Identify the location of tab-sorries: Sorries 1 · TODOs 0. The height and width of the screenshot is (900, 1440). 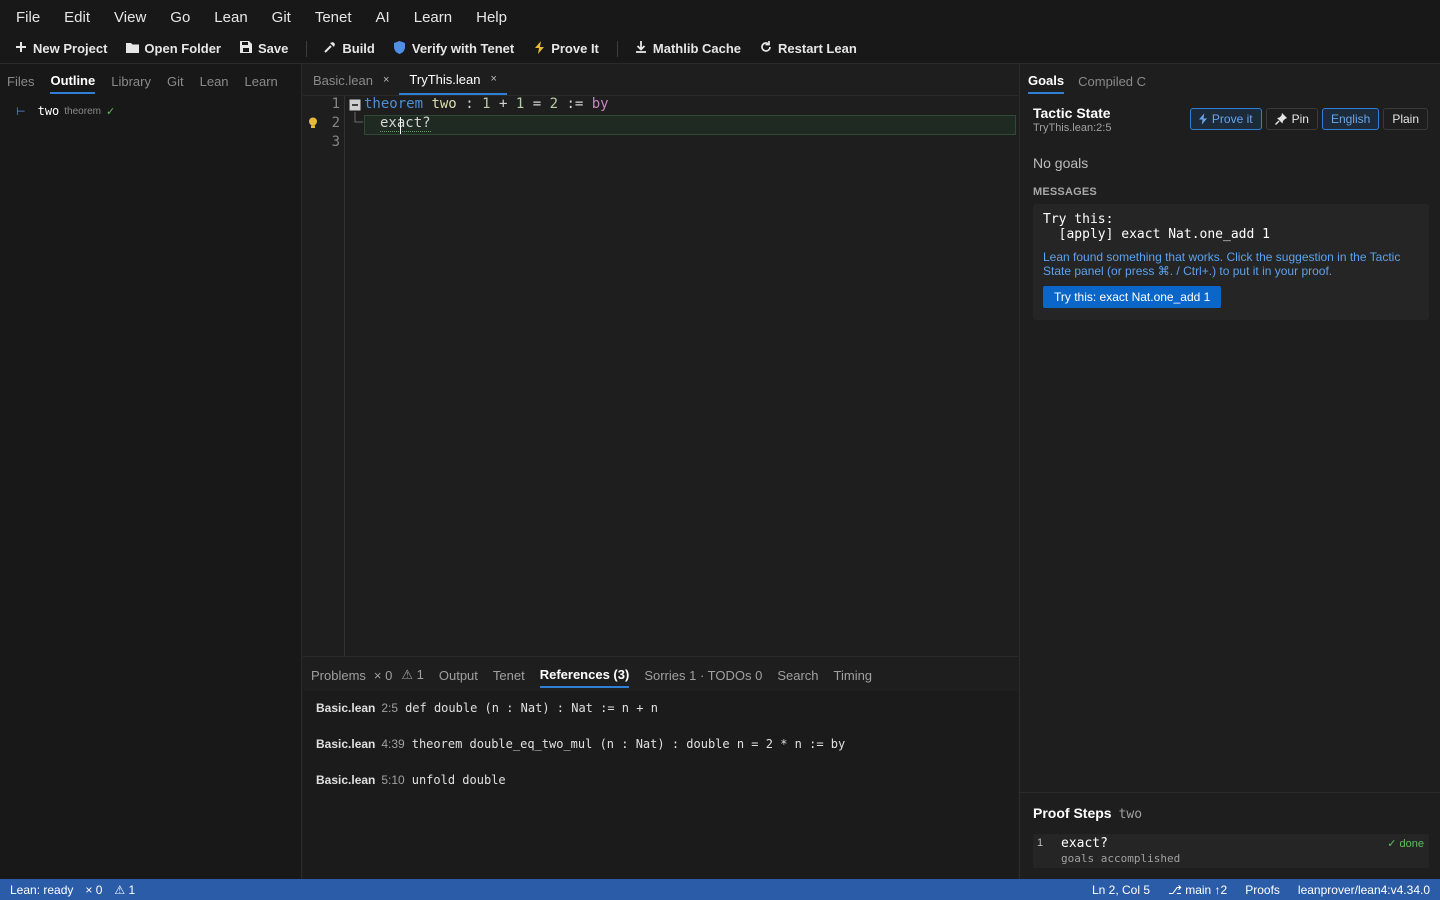
(703, 674).